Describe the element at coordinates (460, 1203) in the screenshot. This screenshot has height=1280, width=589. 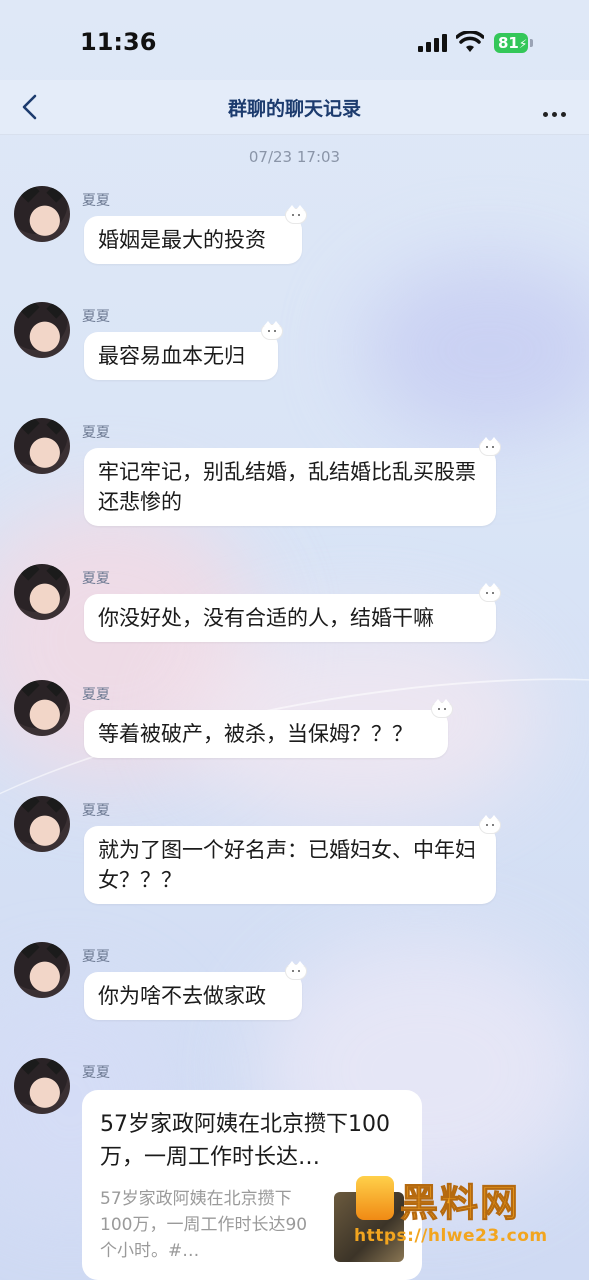
I see `watermark-text: 黑料网` at that location.